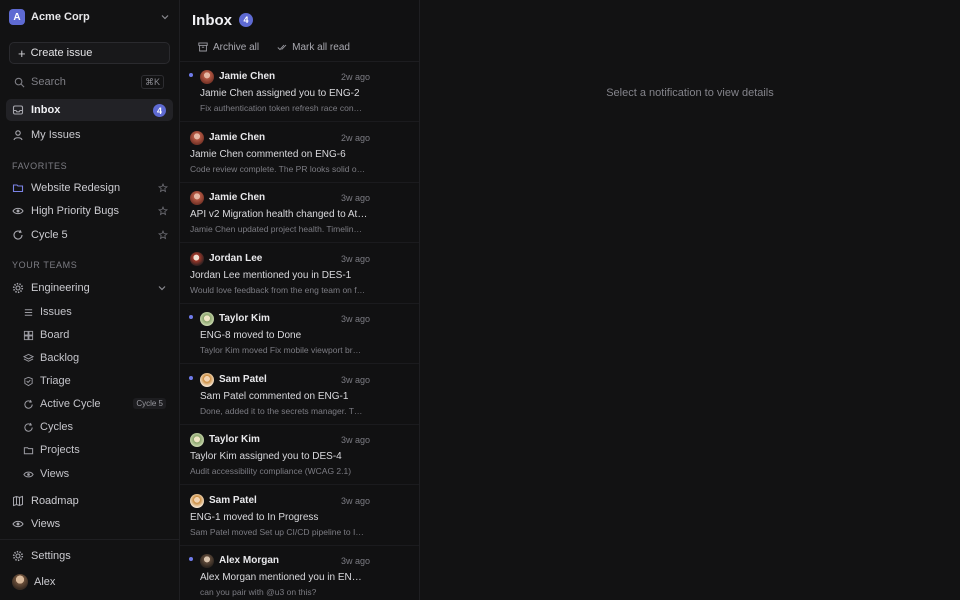 This screenshot has height=600, width=960. Describe the element at coordinates (251, 335) in the screenshot. I see `notification-title: ENG-8 moved to Done` at that location.